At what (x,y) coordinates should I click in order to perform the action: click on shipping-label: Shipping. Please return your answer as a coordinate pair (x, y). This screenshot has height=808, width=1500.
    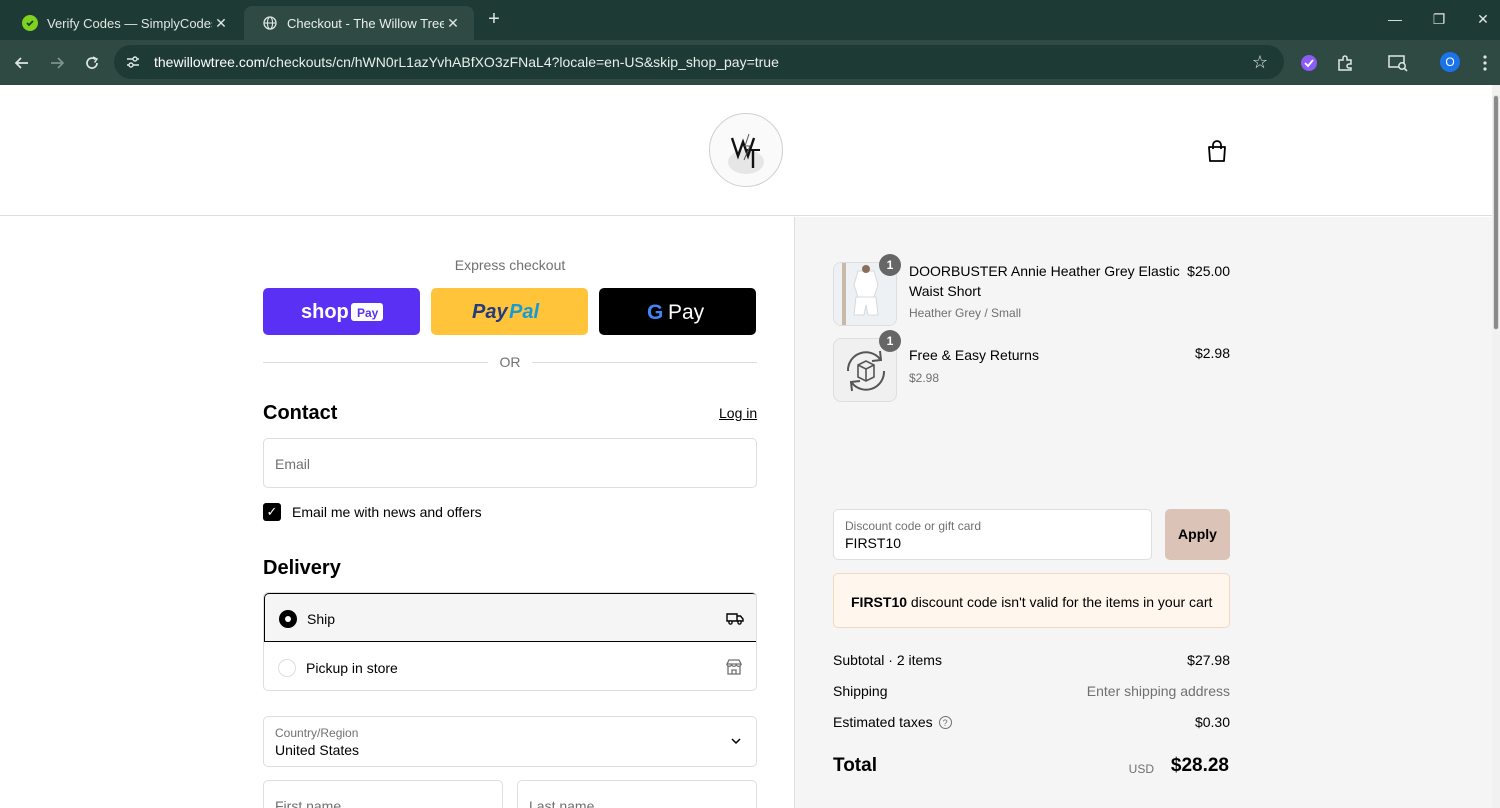
    Looking at the image, I should click on (860, 691).